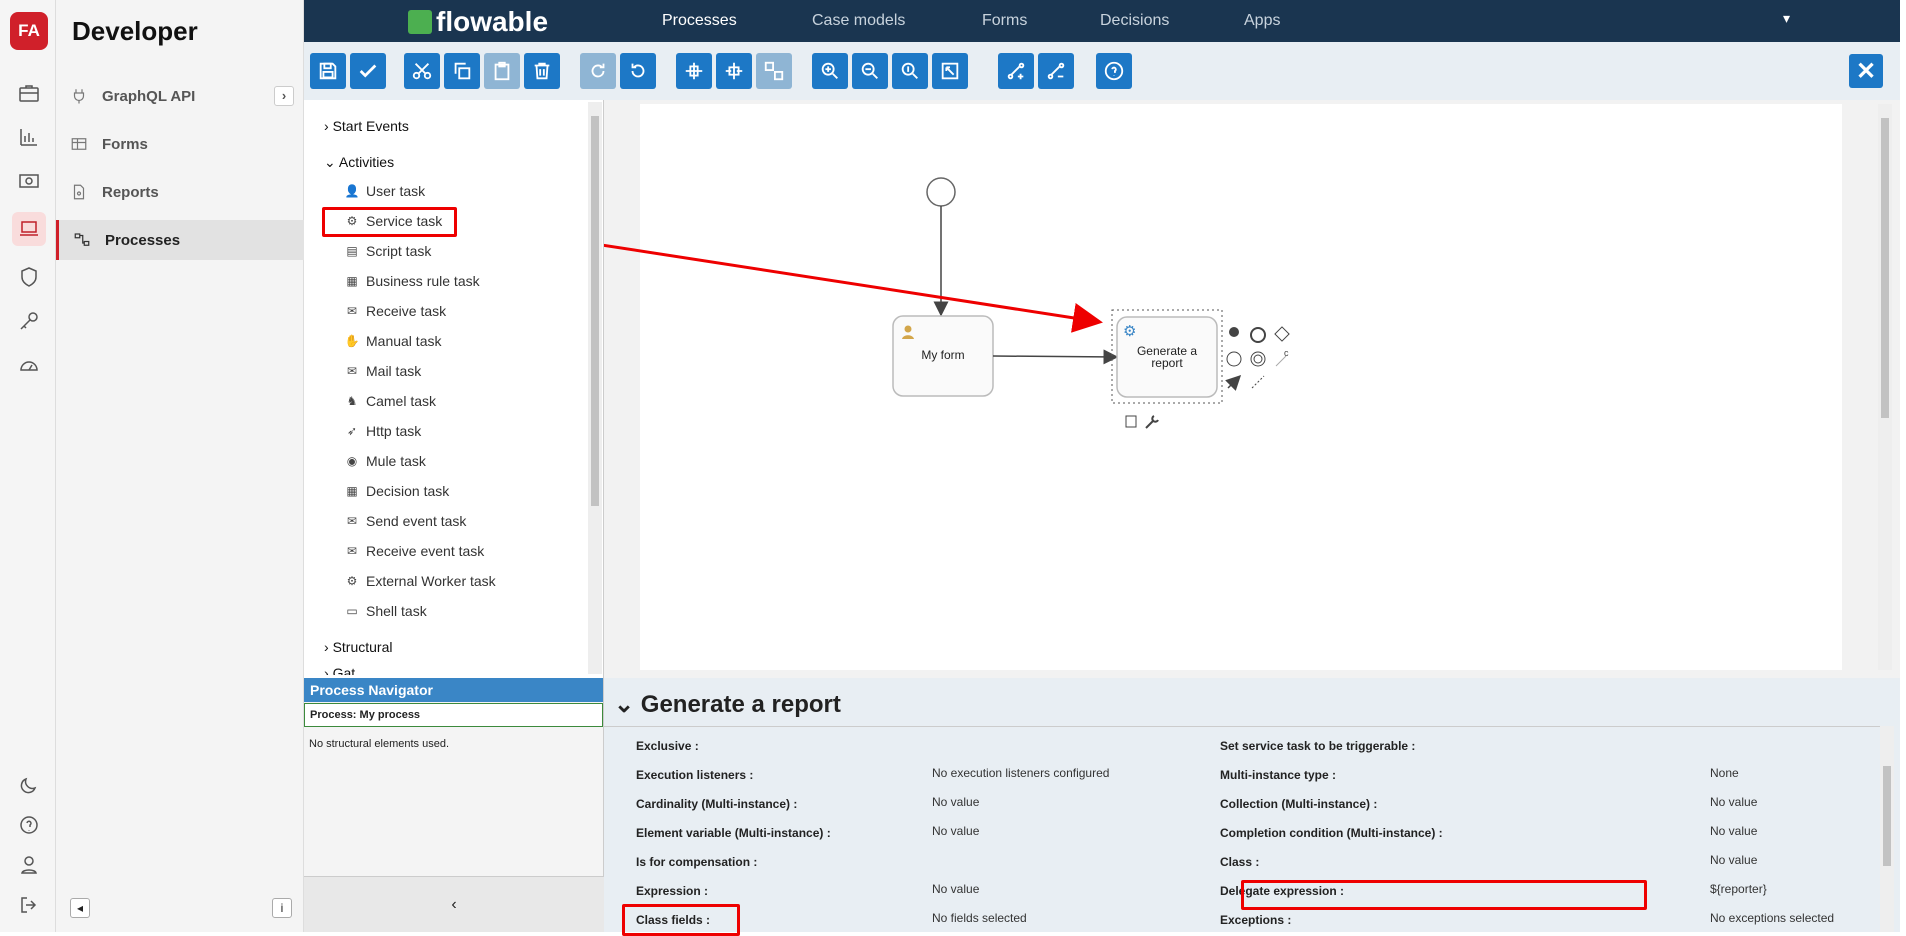 The image size is (1906, 936). What do you see at coordinates (368, 71) in the screenshot?
I see `validate-check-icon` at bounding box center [368, 71].